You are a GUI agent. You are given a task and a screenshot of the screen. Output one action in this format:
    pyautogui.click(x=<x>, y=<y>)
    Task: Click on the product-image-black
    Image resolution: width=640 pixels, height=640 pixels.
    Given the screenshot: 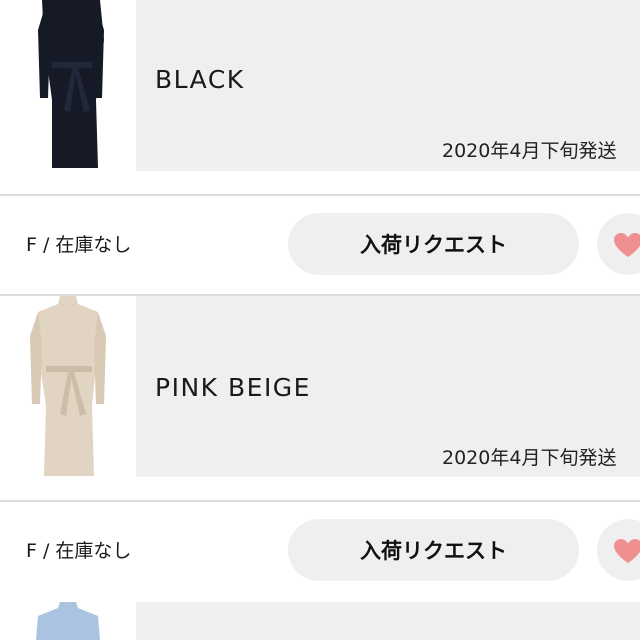 What is the action you would take?
    pyautogui.click(x=68, y=85)
    